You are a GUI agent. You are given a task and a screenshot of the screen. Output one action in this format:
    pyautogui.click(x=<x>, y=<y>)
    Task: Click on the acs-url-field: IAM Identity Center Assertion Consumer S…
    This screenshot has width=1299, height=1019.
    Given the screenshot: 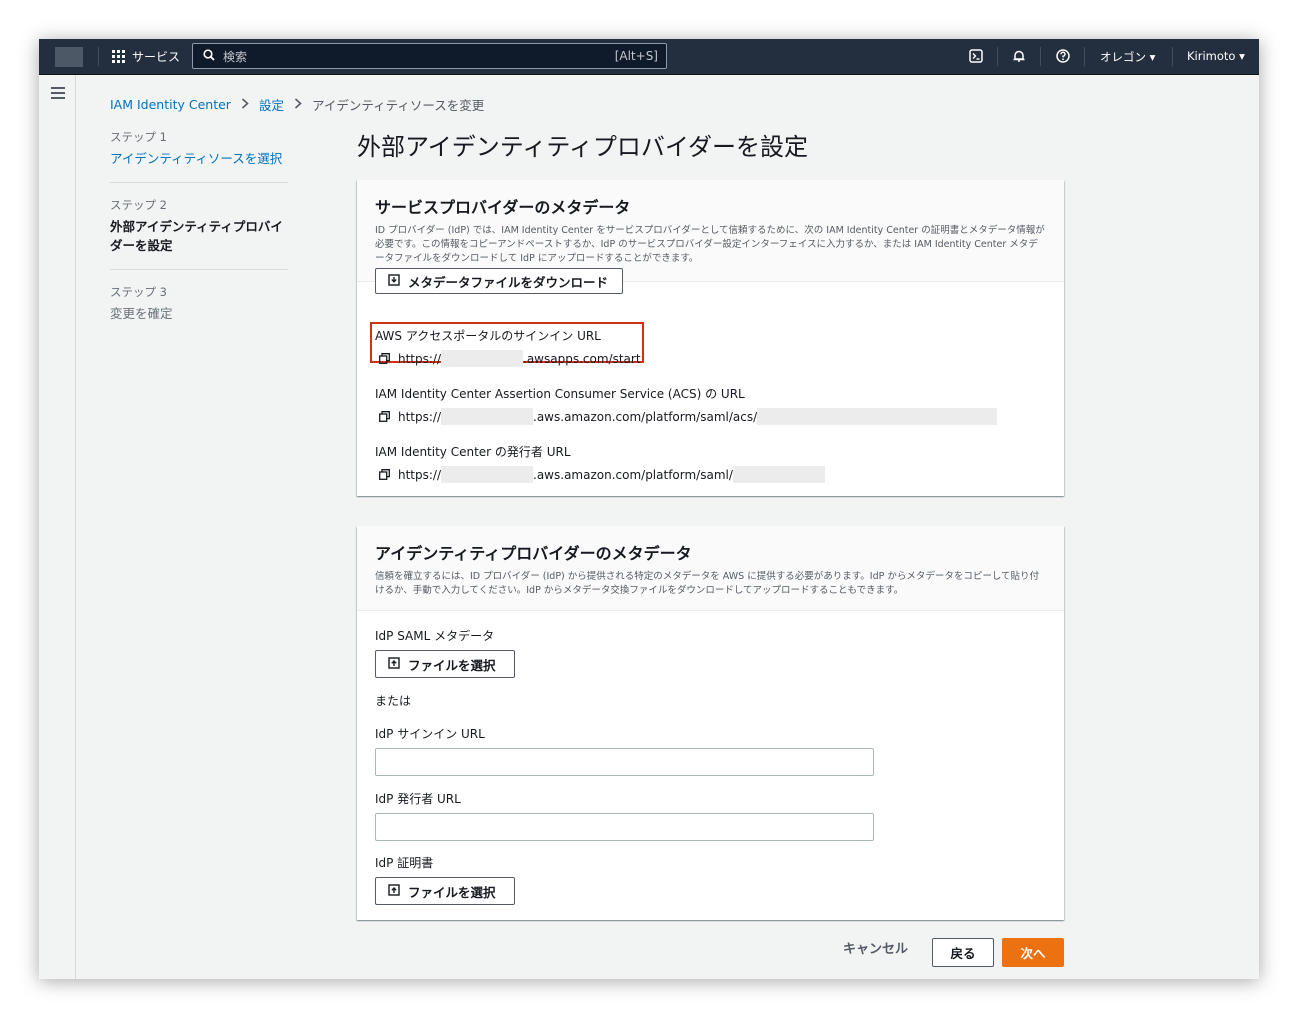 What is the action you would take?
    pyautogui.click(x=686, y=405)
    